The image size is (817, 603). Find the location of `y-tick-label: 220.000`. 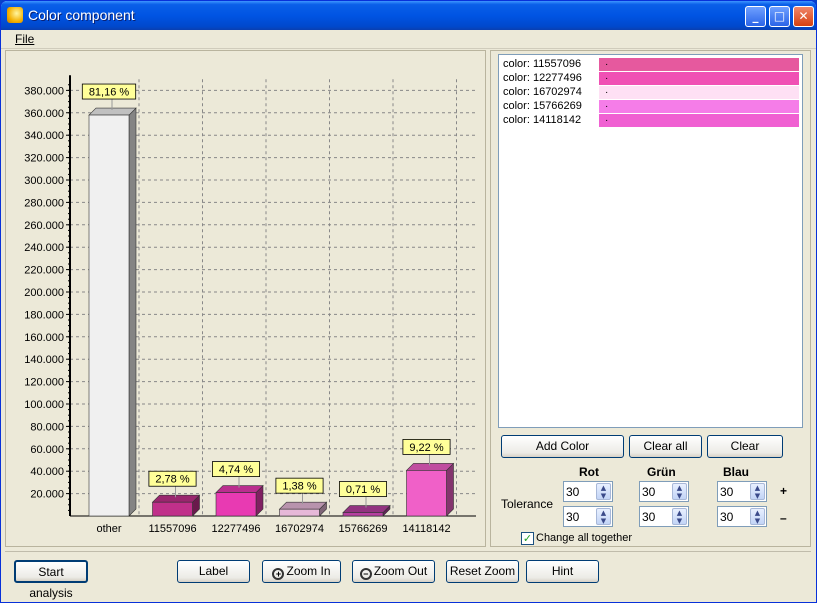

y-tick-label: 220.000 is located at coordinates (44, 271).